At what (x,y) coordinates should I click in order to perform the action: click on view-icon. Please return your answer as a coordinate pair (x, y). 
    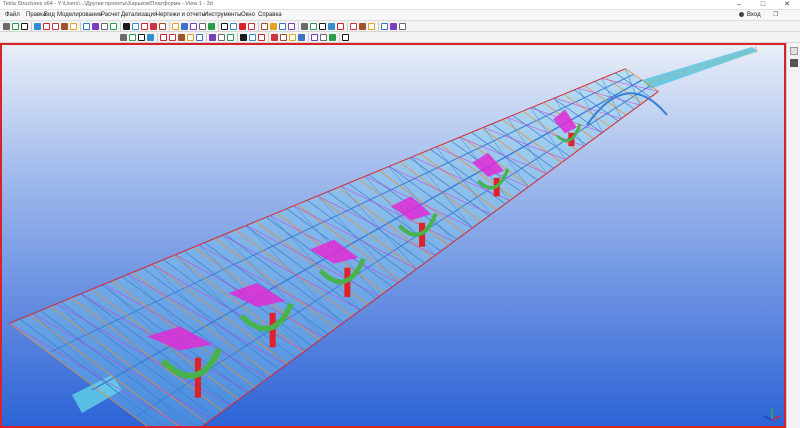
    Looking at the image, I should click on (371, 26).